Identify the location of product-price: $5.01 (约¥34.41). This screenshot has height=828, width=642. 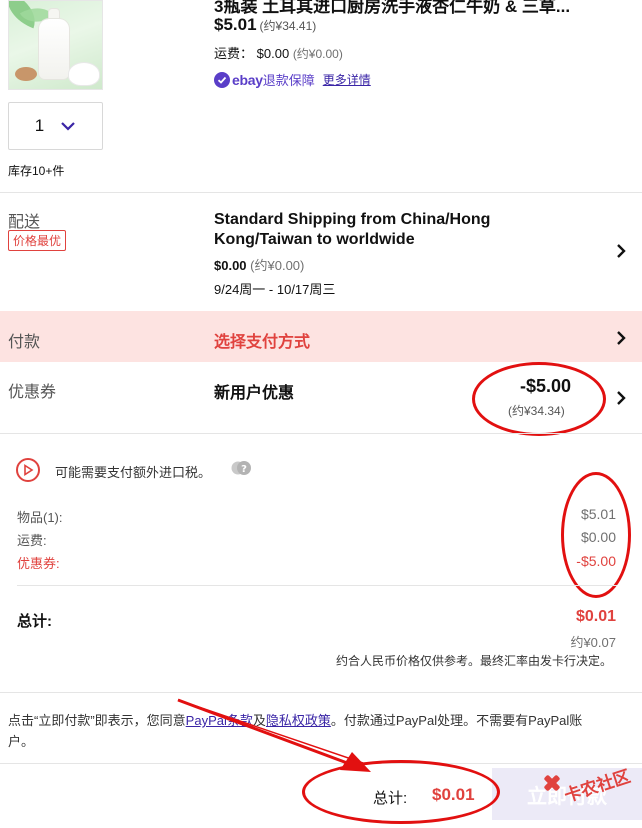
(265, 25).